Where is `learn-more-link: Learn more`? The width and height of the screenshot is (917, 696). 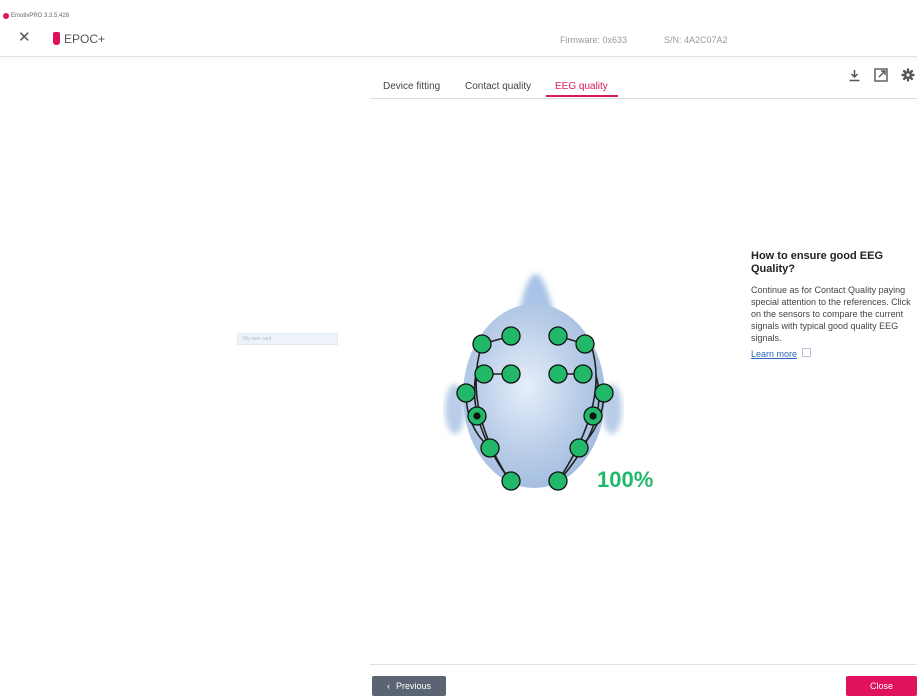
learn-more-link: Learn more is located at coordinates (774, 354).